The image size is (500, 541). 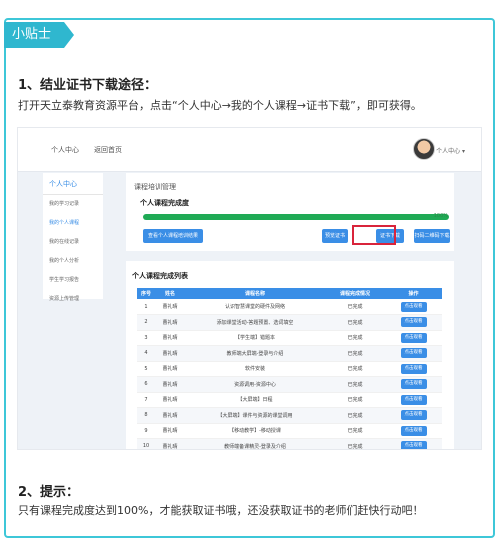 What do you see at coordinates (146, 322) in the screenshot?
I see `cell-index: 2` at bounding box center [146, 322].